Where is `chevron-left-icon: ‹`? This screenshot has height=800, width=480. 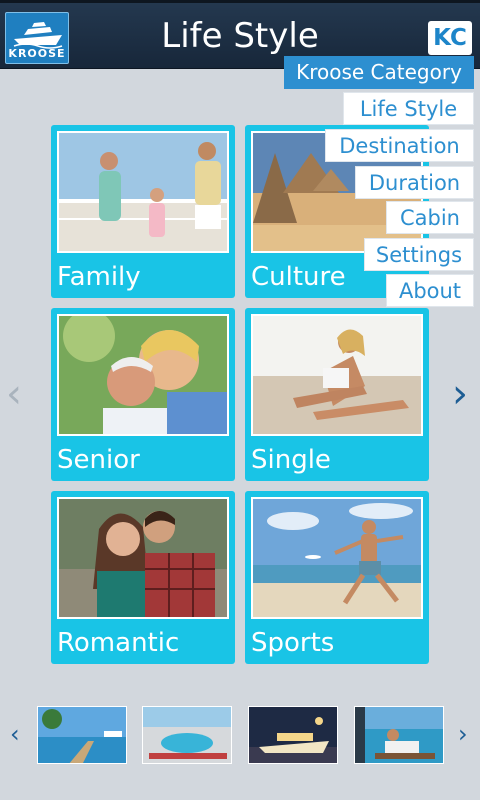 chevron-left-icon: ‹ is located at coordinates (14, 394).